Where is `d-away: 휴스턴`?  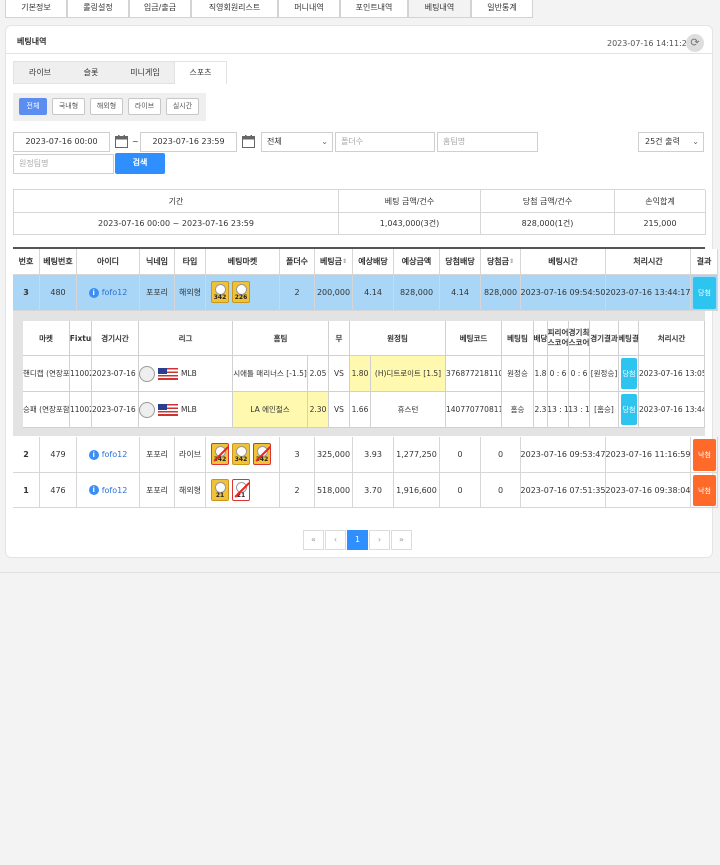
d-away: 휴스턴 is located at coordinates (408, 410).